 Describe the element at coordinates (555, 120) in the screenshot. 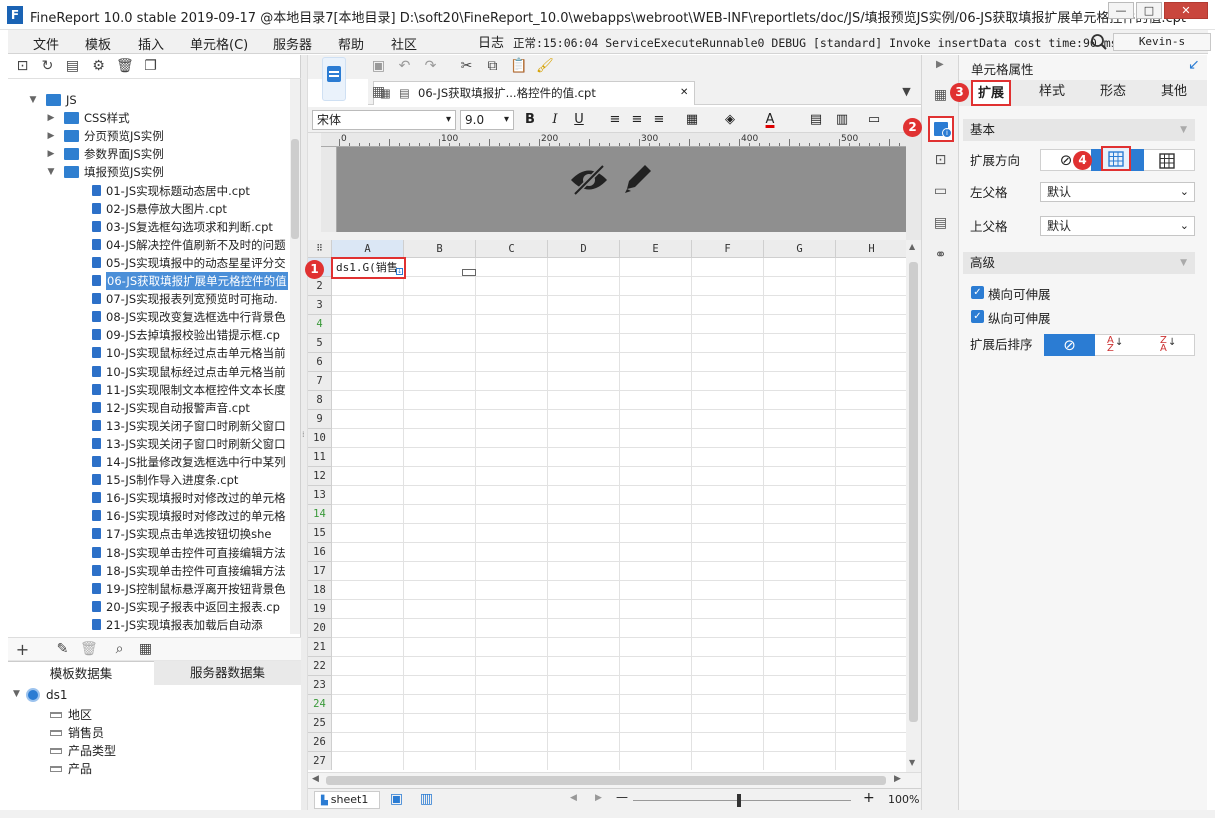

I see `italic-button: I` at that location.